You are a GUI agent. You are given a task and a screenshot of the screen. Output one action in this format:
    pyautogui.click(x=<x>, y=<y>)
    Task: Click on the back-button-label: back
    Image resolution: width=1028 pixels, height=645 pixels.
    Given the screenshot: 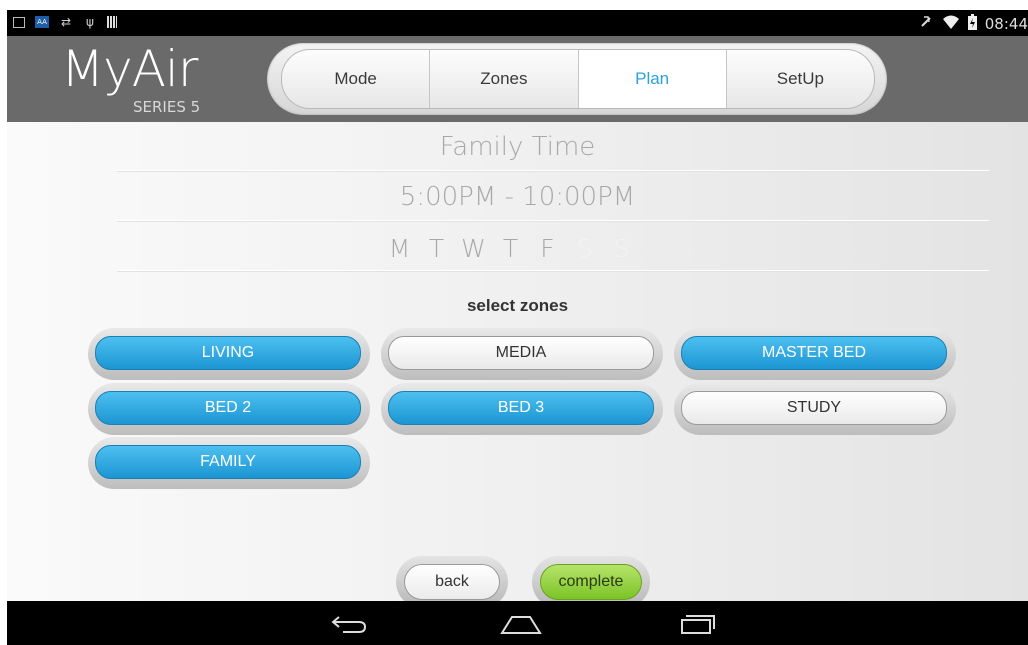 What is the action you would take?
    pyautogui.click(x=452, y=582)
    